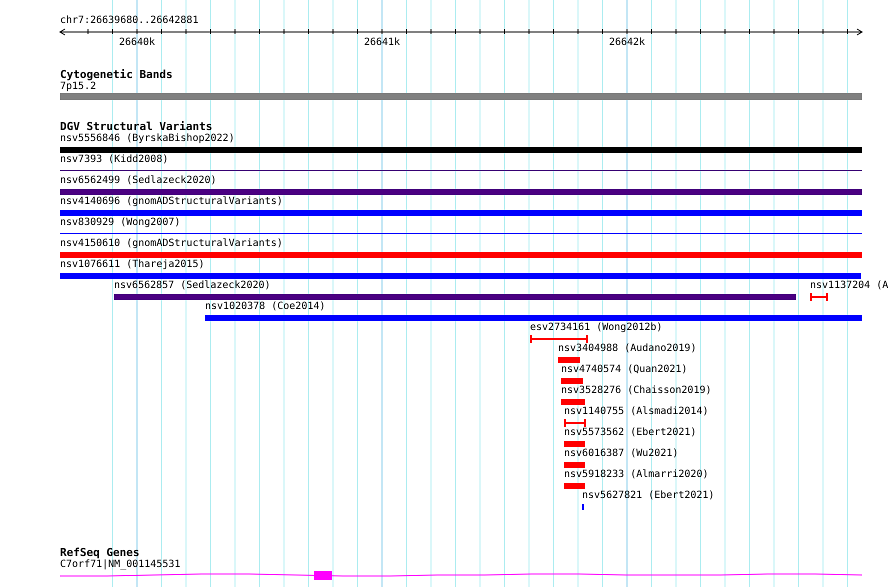  What do you see at coordinates (382, 43) in the screenshot?
I see `tick-label: 26641k` at bounding box center [382, 43].